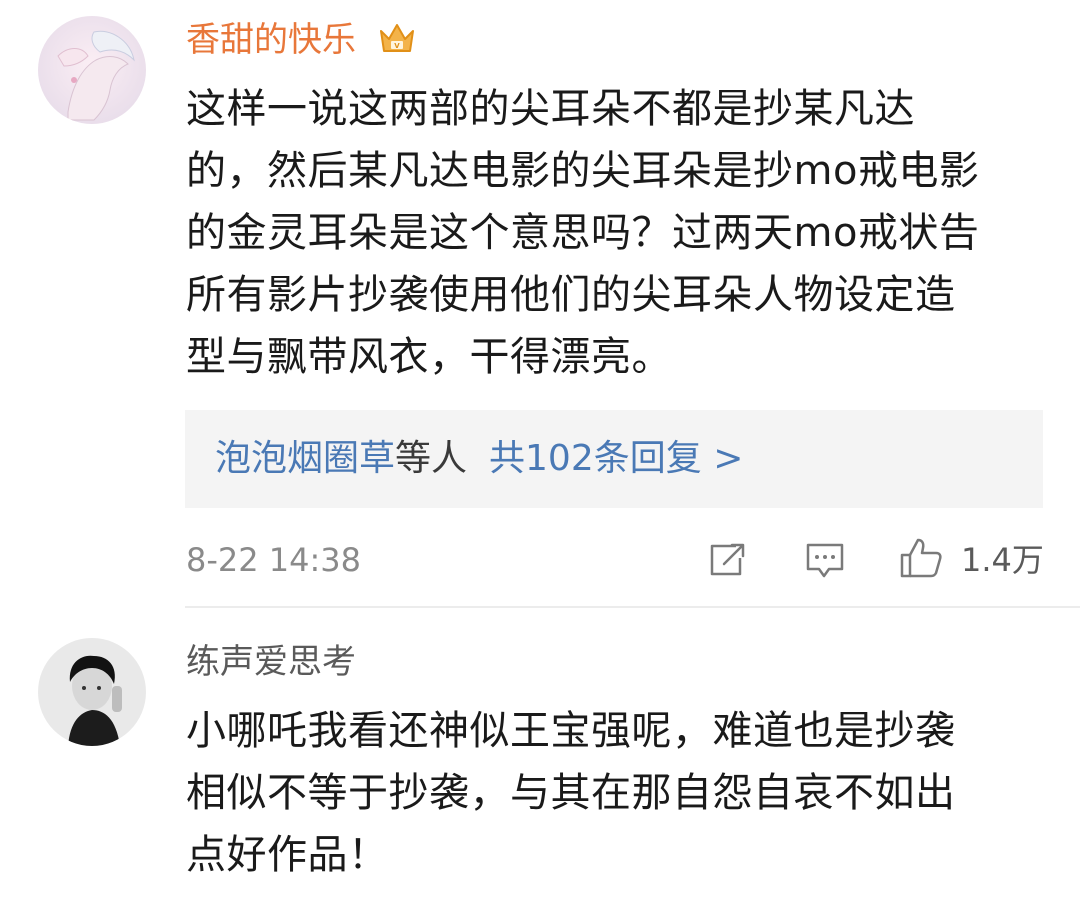  I want to click on comment-meta: 8-22 14:38 1.4万, so click(616, 559).